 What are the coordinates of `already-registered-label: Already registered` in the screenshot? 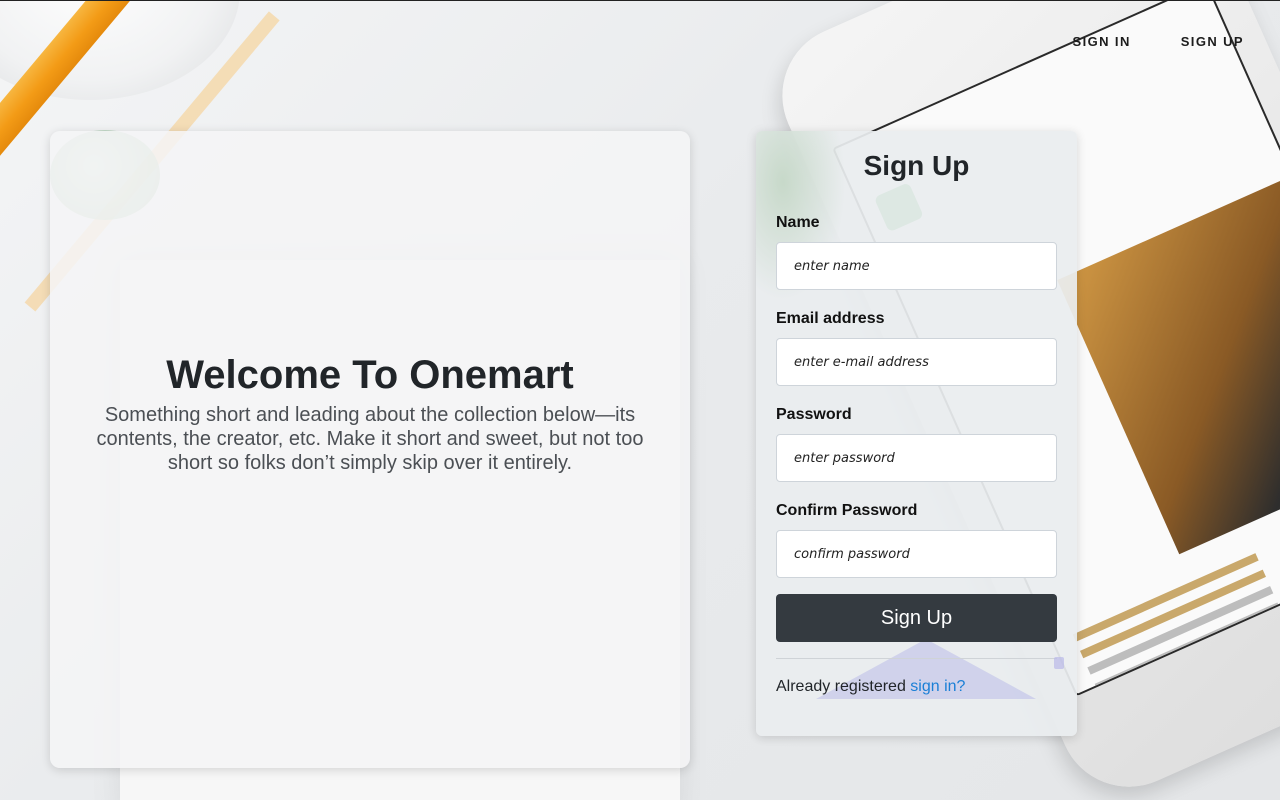 It's located at (841, 686).